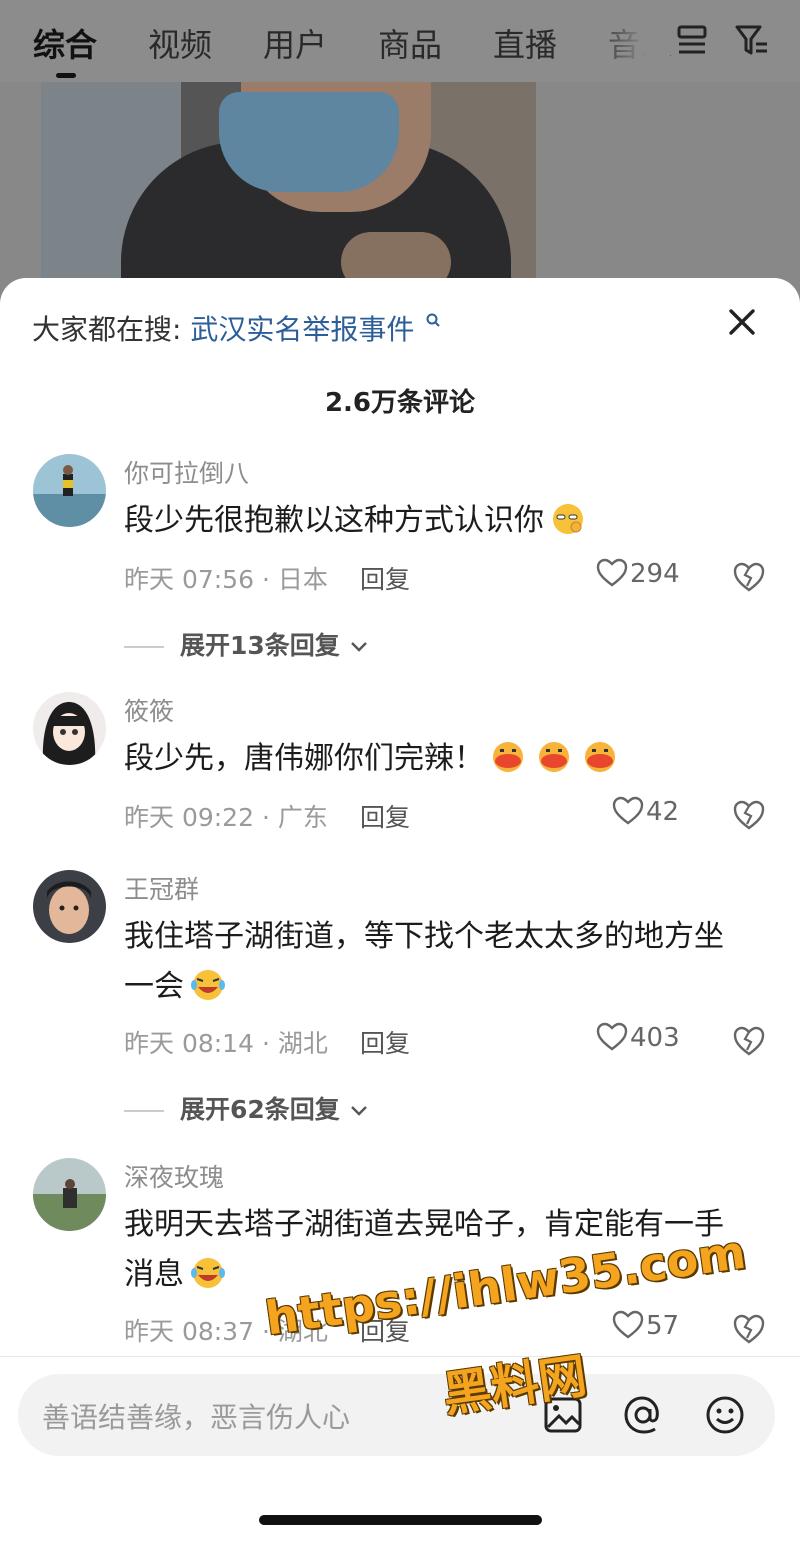 This screenshot has height=1542, width=800. What do you see at coordinates (226, 579) in the screenshot?
I see `comment-time-location: 昨天 07:56 · 日本` at bounding box center [226, 579].